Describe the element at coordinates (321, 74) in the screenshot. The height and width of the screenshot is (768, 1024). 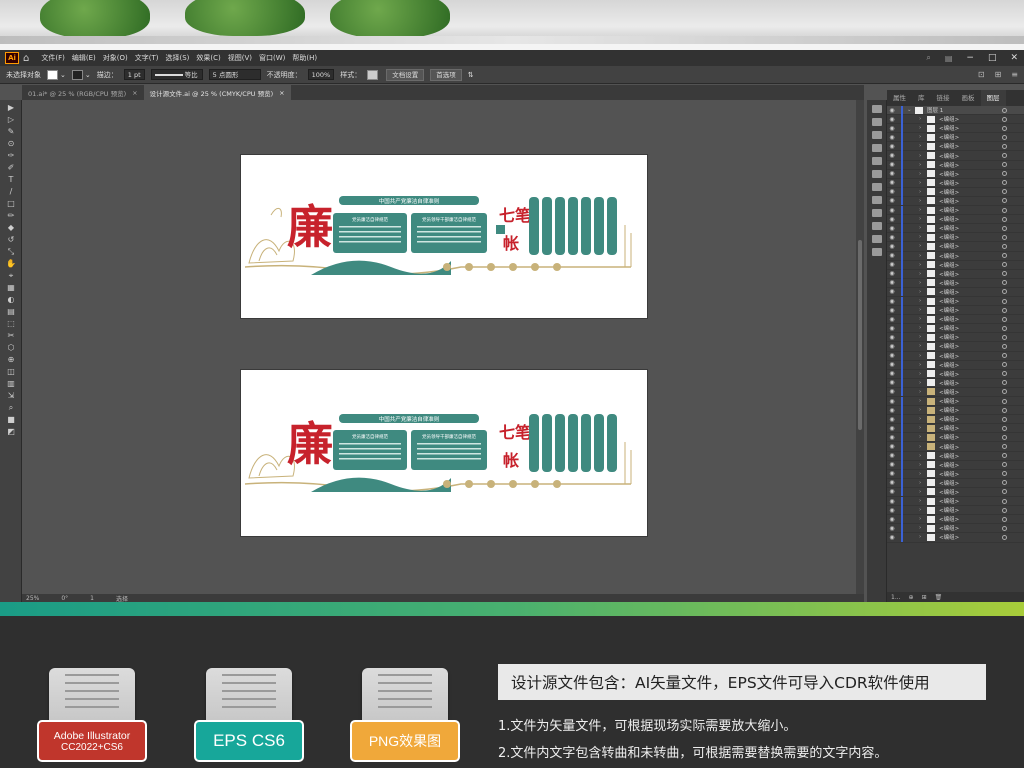
I see `opacity-field: 100%` at that location.